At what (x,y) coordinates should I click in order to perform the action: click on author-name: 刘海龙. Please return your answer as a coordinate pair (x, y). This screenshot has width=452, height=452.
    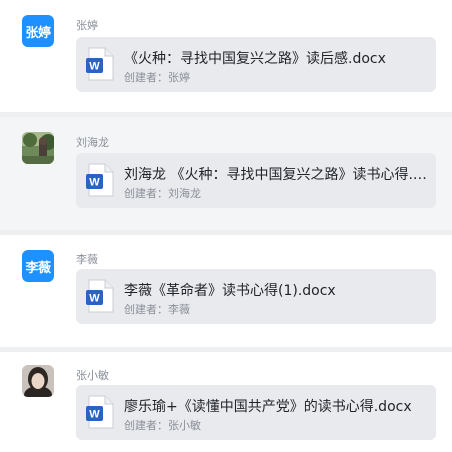
    Looking at the image, I should click on (92, 142).